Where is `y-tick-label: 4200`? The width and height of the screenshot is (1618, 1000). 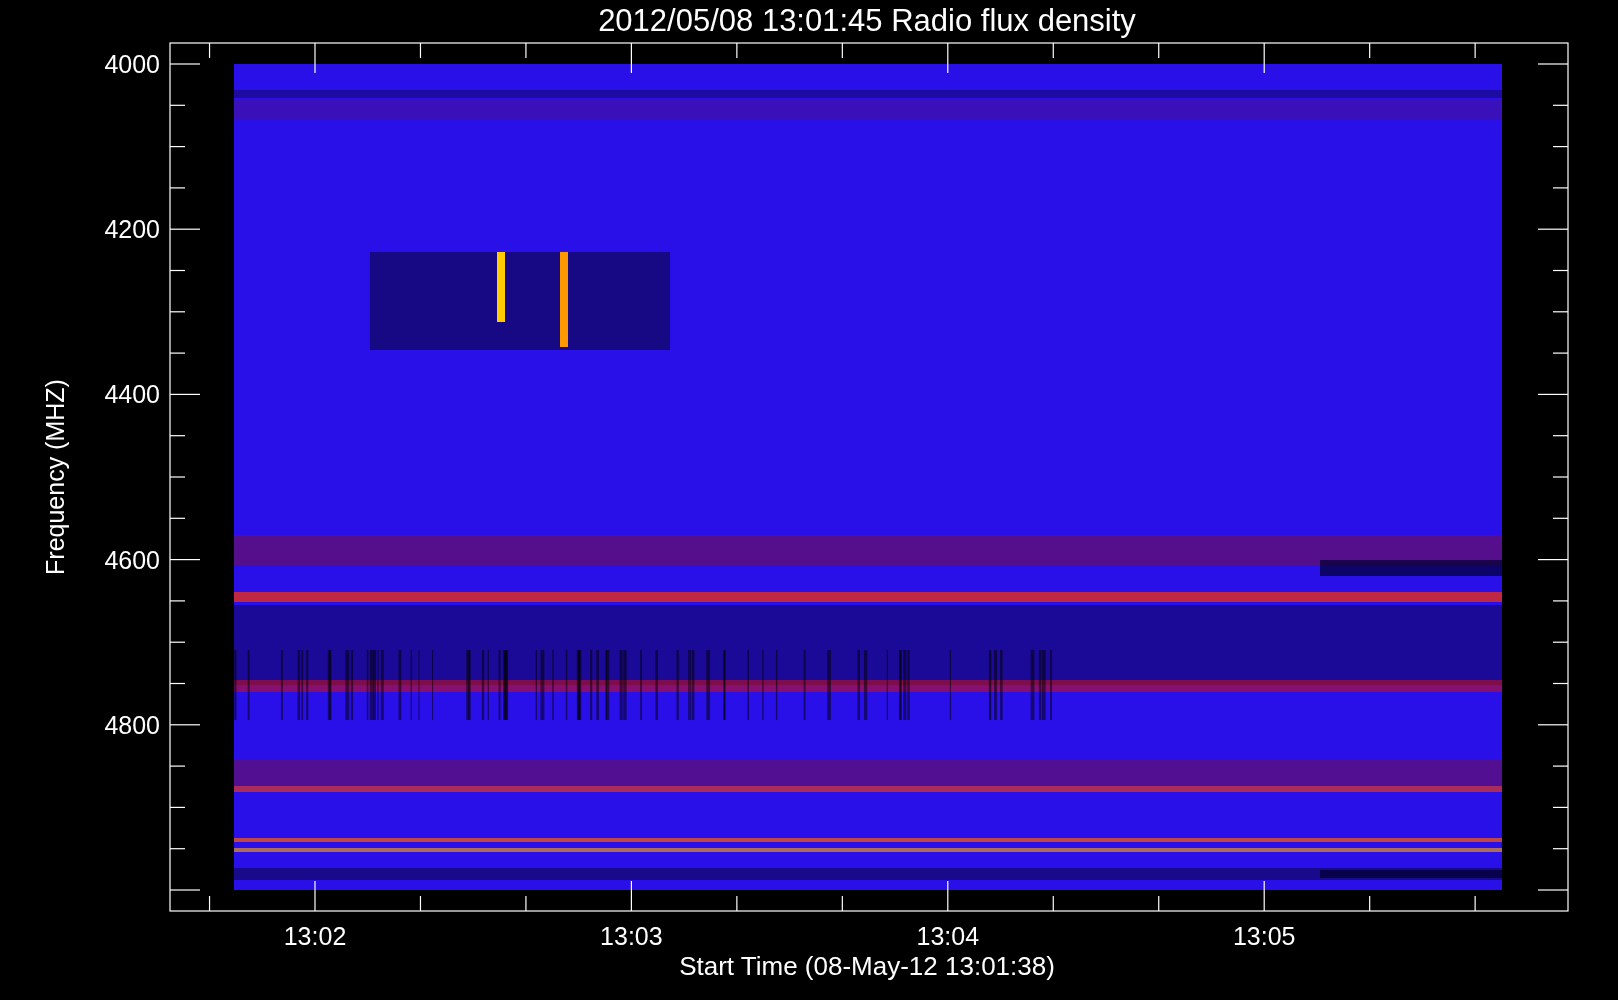 y-tick-label: 4200 is located at coordinates (132, 229).